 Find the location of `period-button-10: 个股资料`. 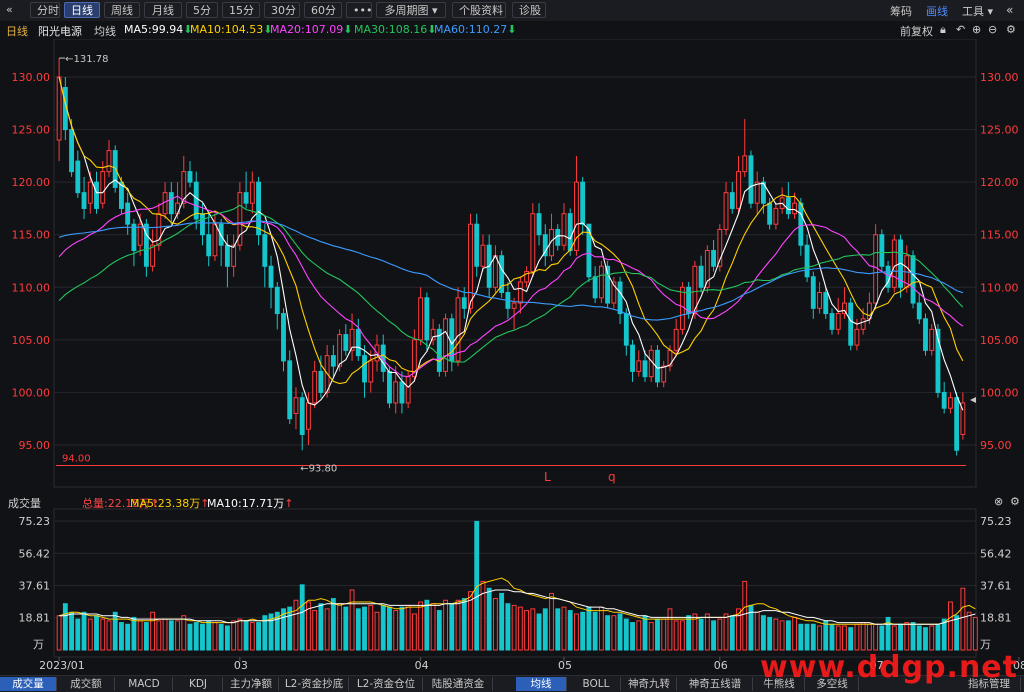

period-button-10: 个股资料 is located at coordinates (479, 10).